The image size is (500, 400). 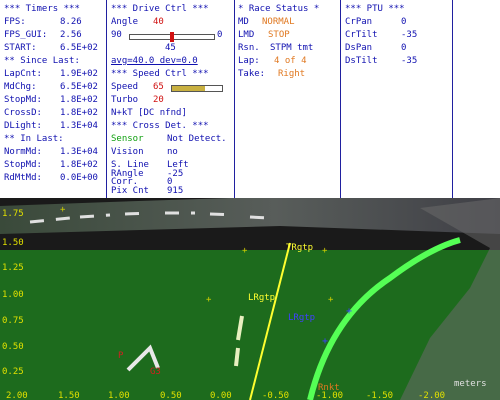 What do you see at coordinates (171, 395) in the screenshot?
I see `x-tick-label: 0.50` at bounding box center [171, 395].